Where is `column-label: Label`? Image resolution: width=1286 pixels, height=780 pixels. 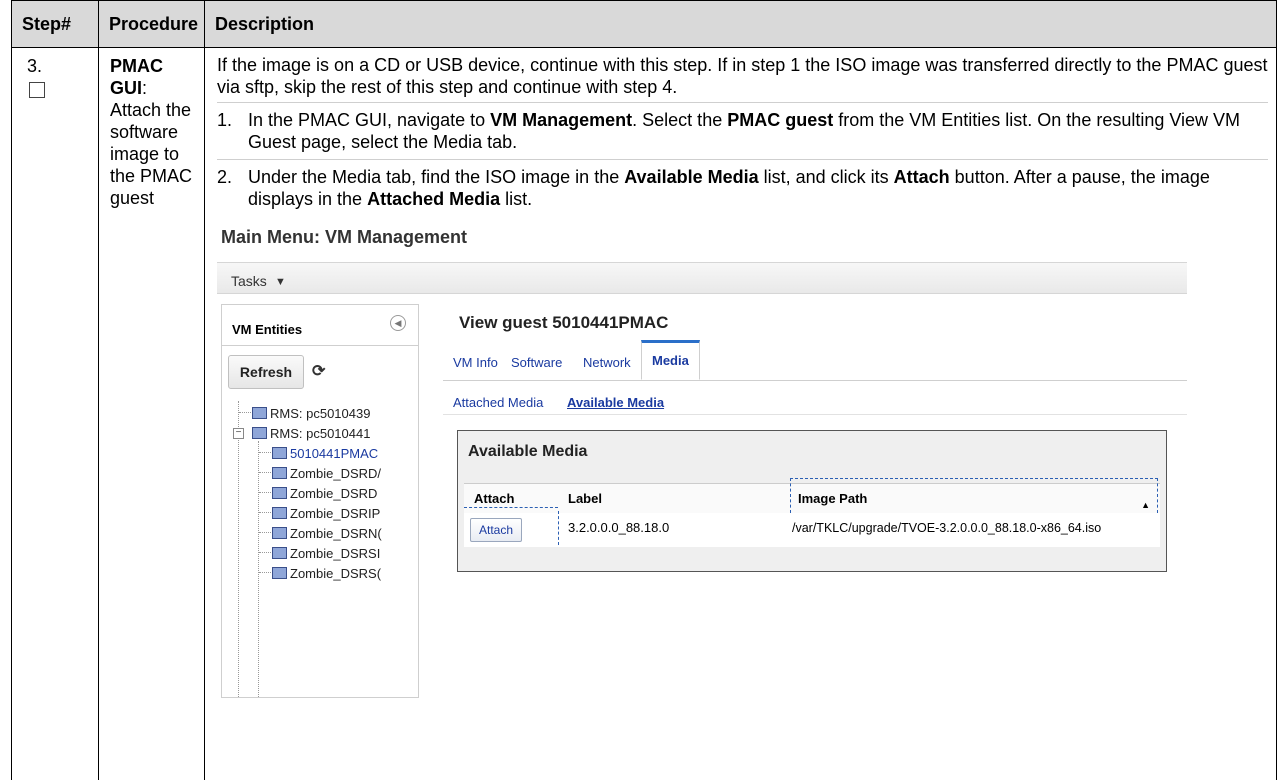
column-label: Label is located at coordinates (585, 499).